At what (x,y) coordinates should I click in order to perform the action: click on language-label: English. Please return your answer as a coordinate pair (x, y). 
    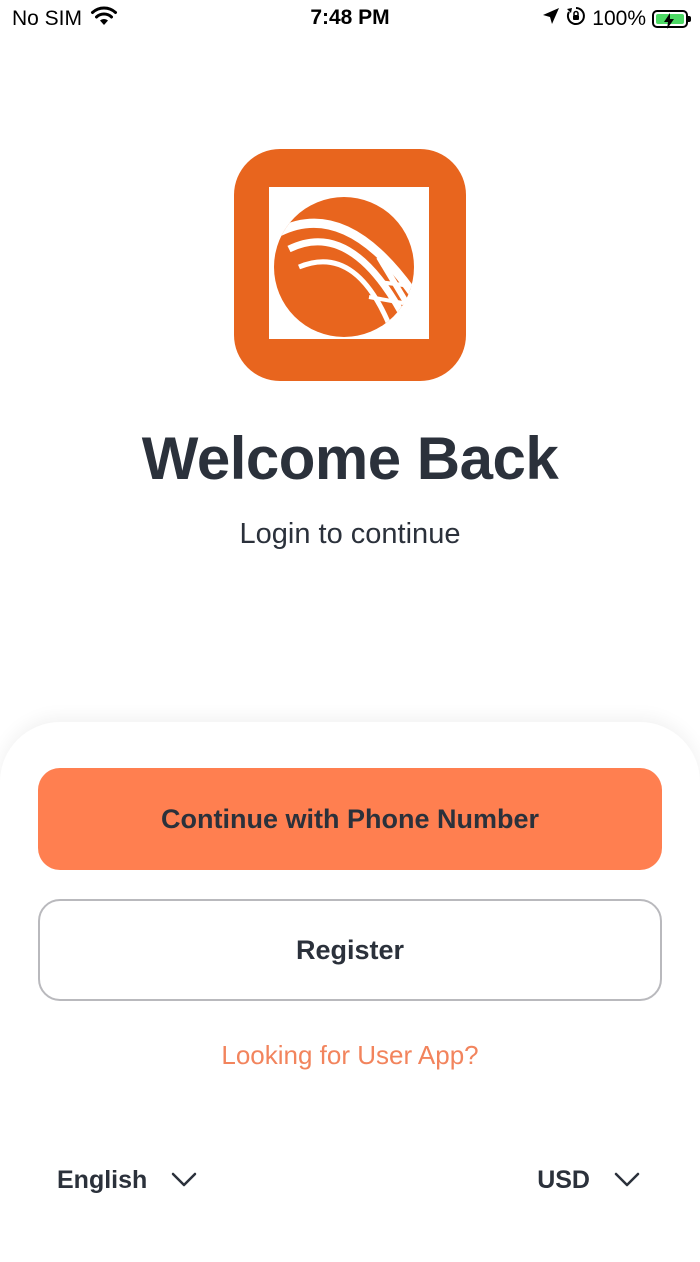
    Looking at the image, I should click on (102, 1180).